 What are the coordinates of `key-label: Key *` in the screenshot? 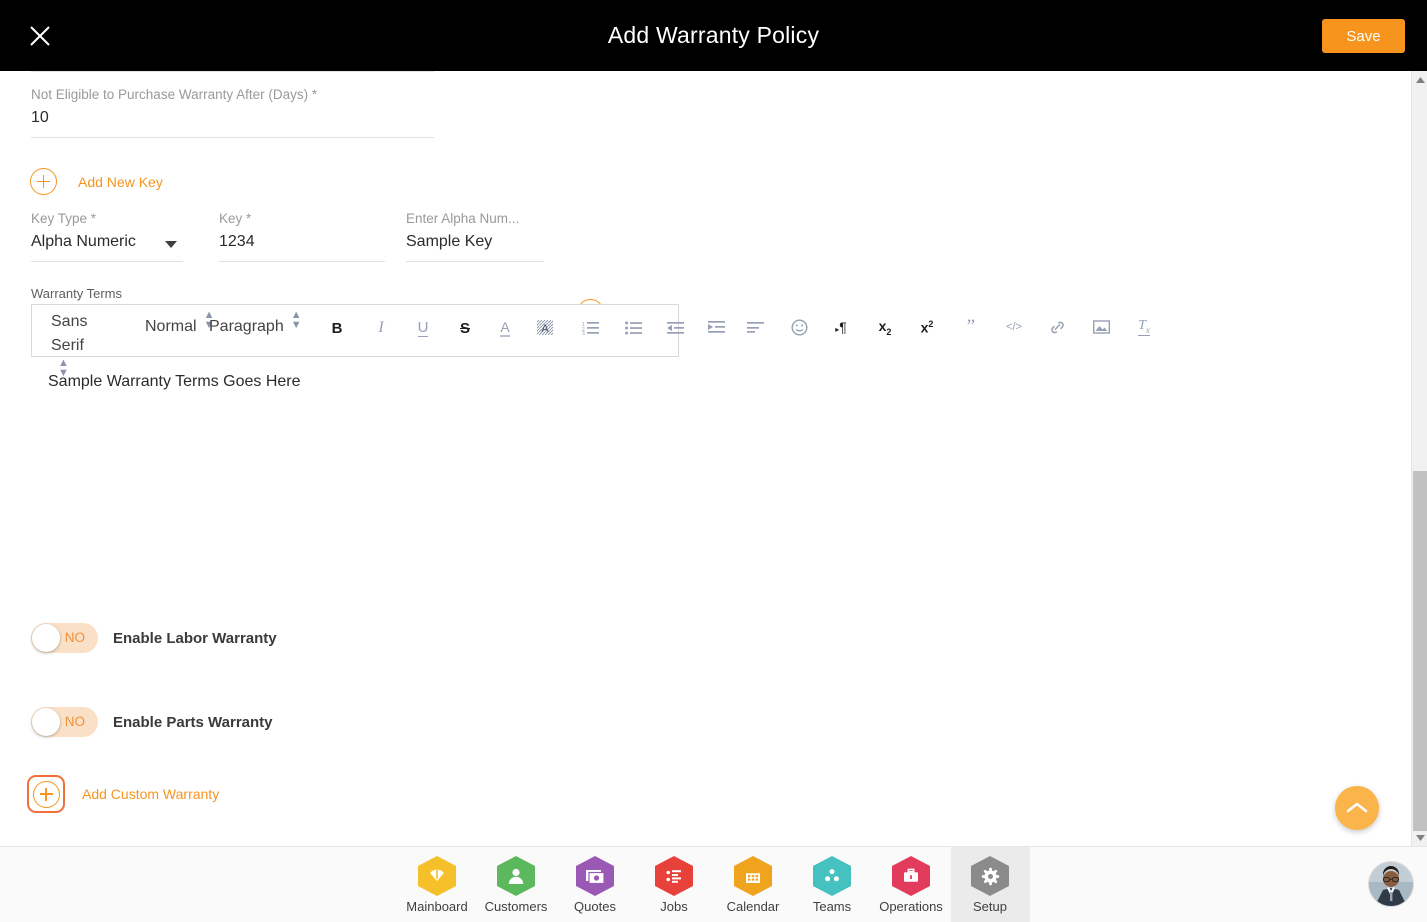 It's located at (235, 218).